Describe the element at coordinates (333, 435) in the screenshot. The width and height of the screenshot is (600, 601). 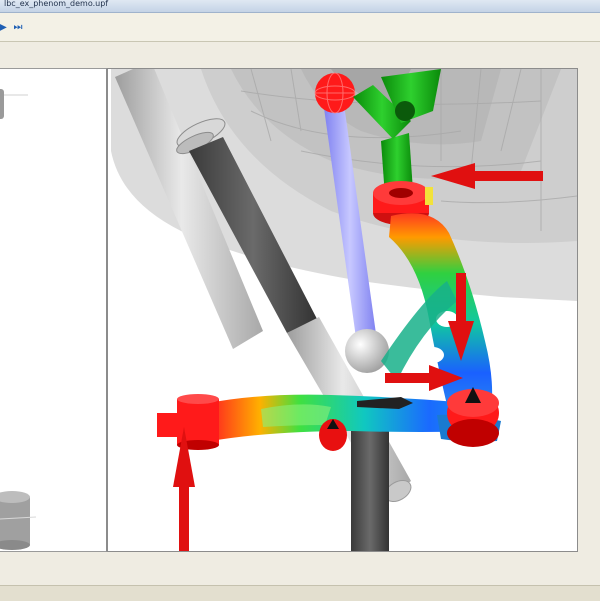
I see `center-bushing` at that location.